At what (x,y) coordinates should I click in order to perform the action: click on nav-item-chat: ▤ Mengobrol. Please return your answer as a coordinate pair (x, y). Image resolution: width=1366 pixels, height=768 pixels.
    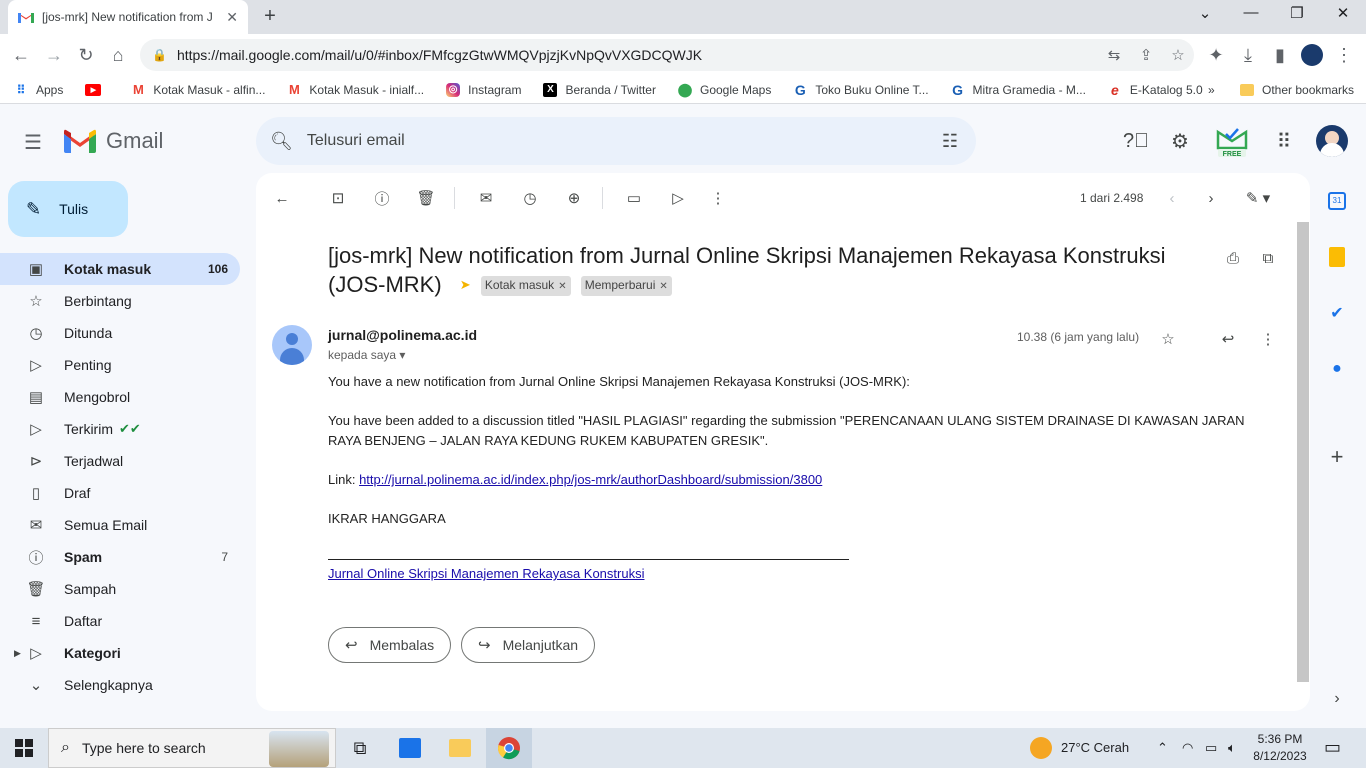
    Looking at the image, I should click on (120, 397).